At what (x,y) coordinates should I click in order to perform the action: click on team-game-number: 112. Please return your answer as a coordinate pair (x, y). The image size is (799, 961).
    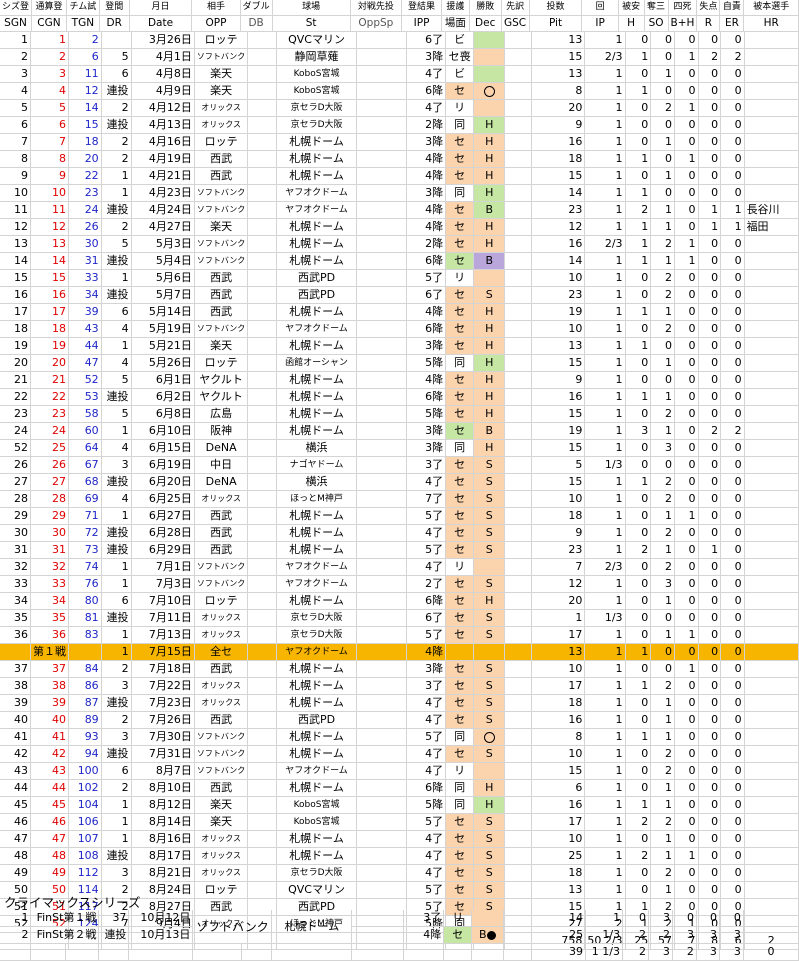
    Looking at the image, I should click on (85, 873).